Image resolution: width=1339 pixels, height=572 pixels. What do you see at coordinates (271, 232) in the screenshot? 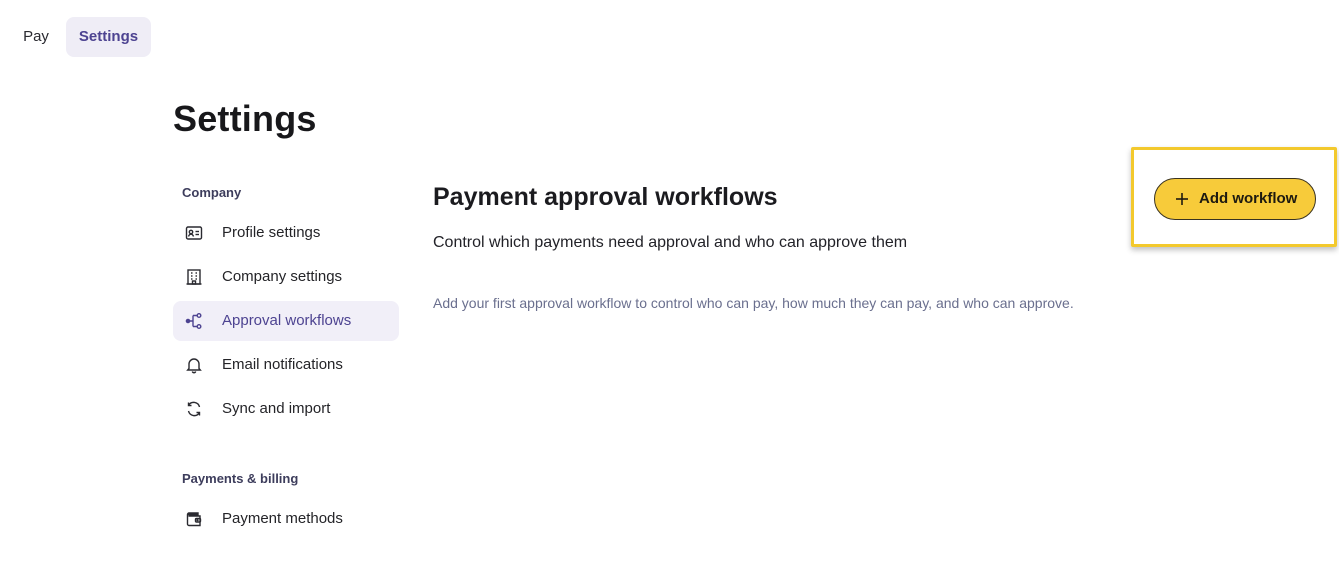
I see `sidebar-item-label: Profile settings` at bounding box center [271, 232].